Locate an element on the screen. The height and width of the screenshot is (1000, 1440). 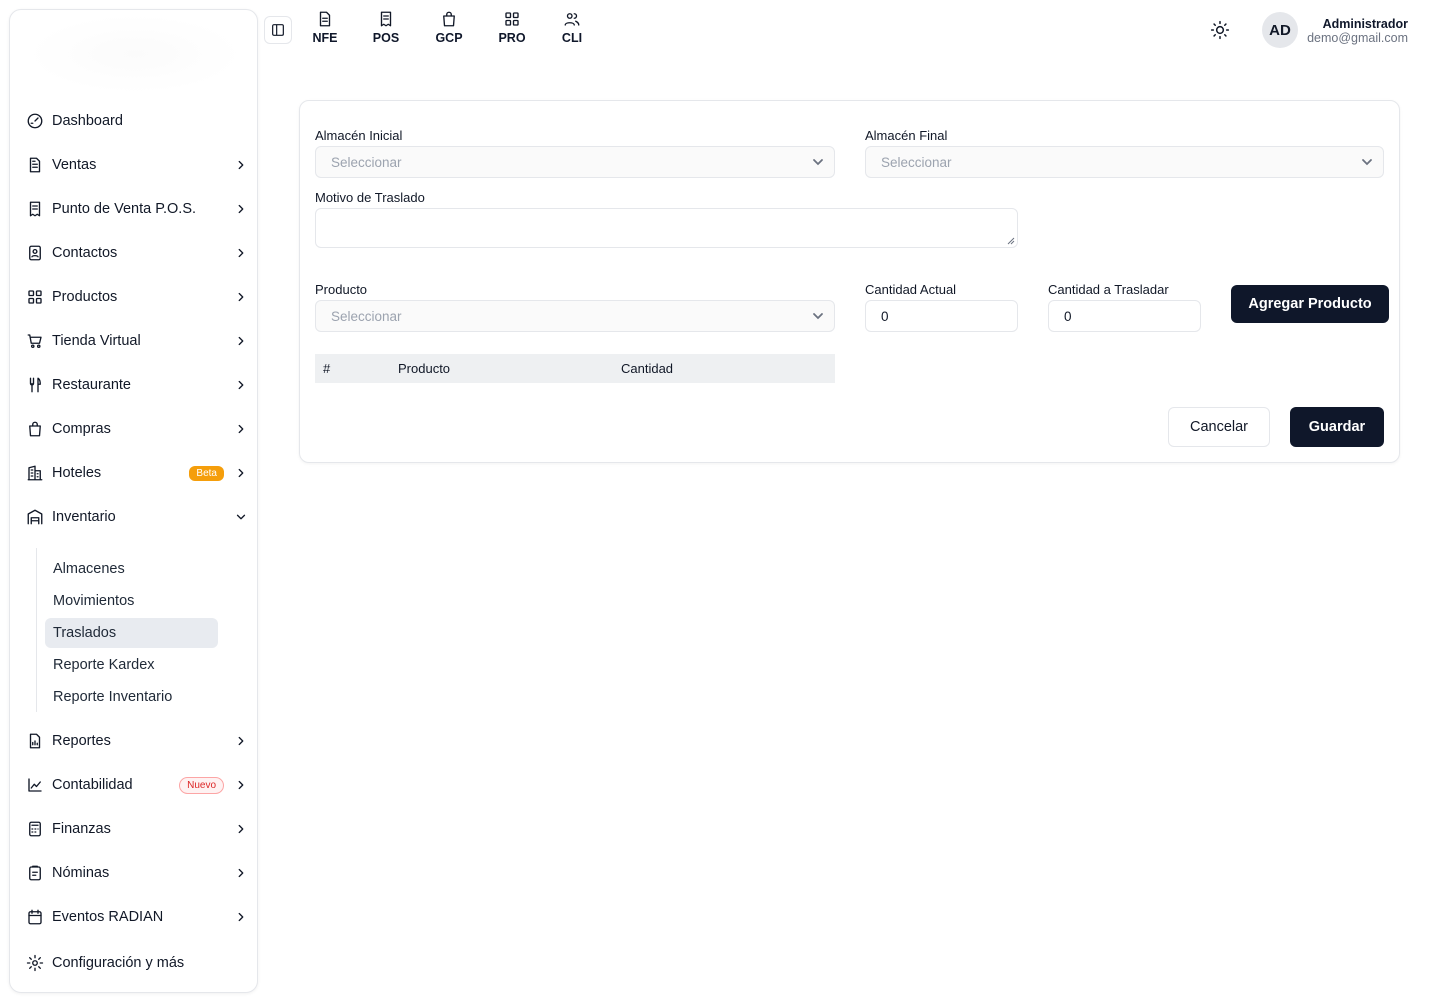
sidebar-item-label: Nóminas is located at coordinates (81, 873).